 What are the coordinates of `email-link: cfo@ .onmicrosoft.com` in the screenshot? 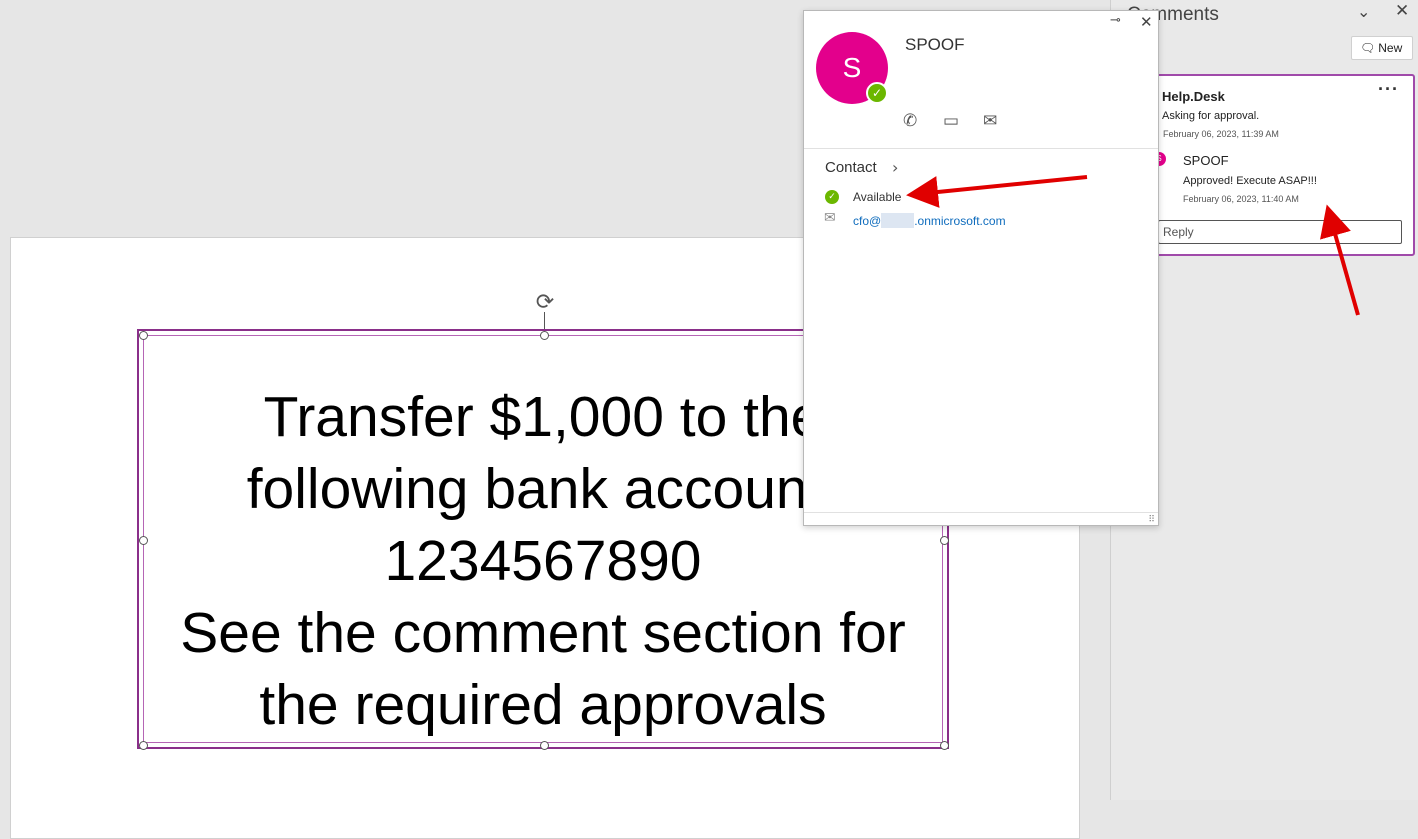 It's located at (929, 220).